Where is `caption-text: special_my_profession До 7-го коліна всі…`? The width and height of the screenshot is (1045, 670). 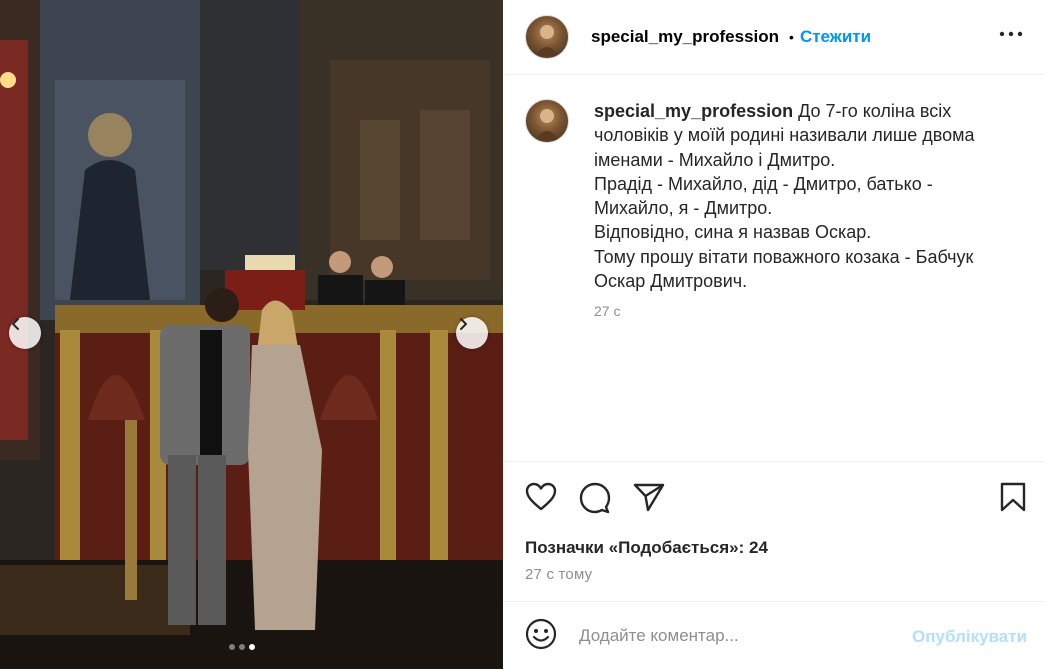
caption-text: special_my_profession До 7-го коліна всі… is located at coordinates (804, 196).